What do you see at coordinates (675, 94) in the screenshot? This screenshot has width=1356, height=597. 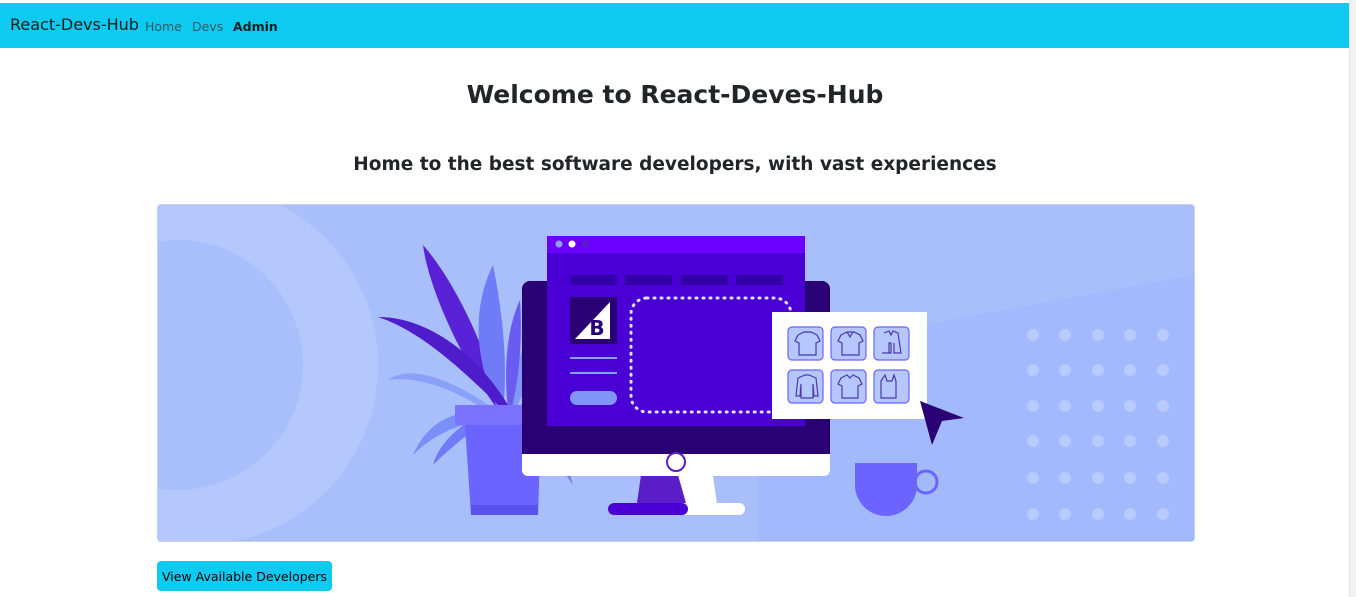 I see `page-title: Welcome to React-Deves-Hub` at bounding box center [675, 94].